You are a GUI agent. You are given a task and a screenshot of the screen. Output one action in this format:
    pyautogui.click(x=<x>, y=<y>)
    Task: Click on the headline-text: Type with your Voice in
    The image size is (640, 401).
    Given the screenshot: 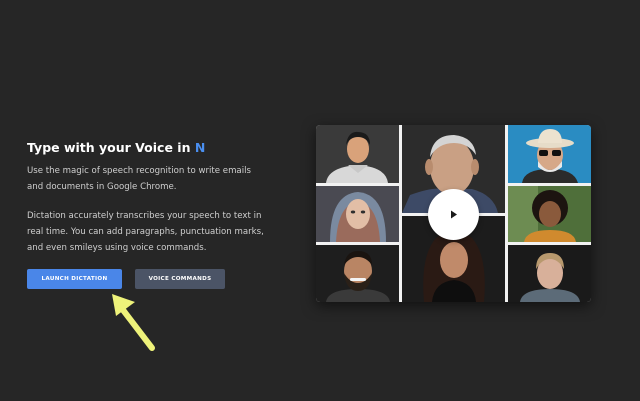 What is the action you would take?
    pyautogui.click(x=109, y=147)
    